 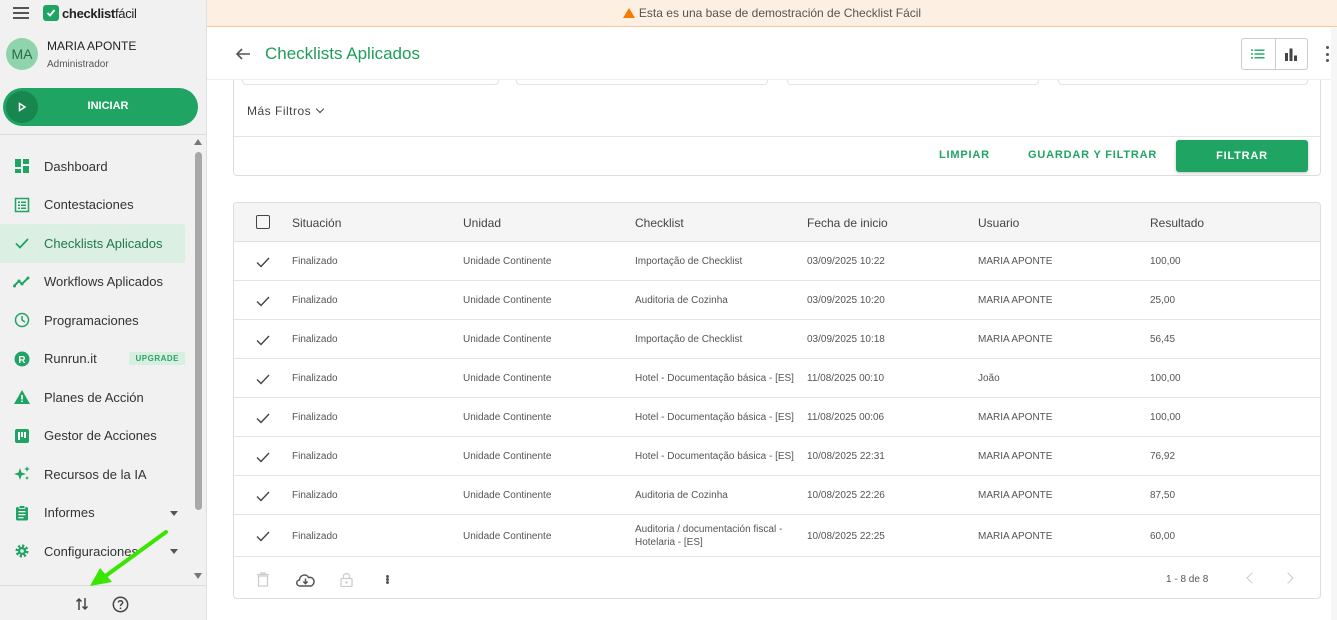 What do you see at coordinates (1291, 54) in the screenshot?
I see `chart-view-button` at bounding box center [1291, 54].